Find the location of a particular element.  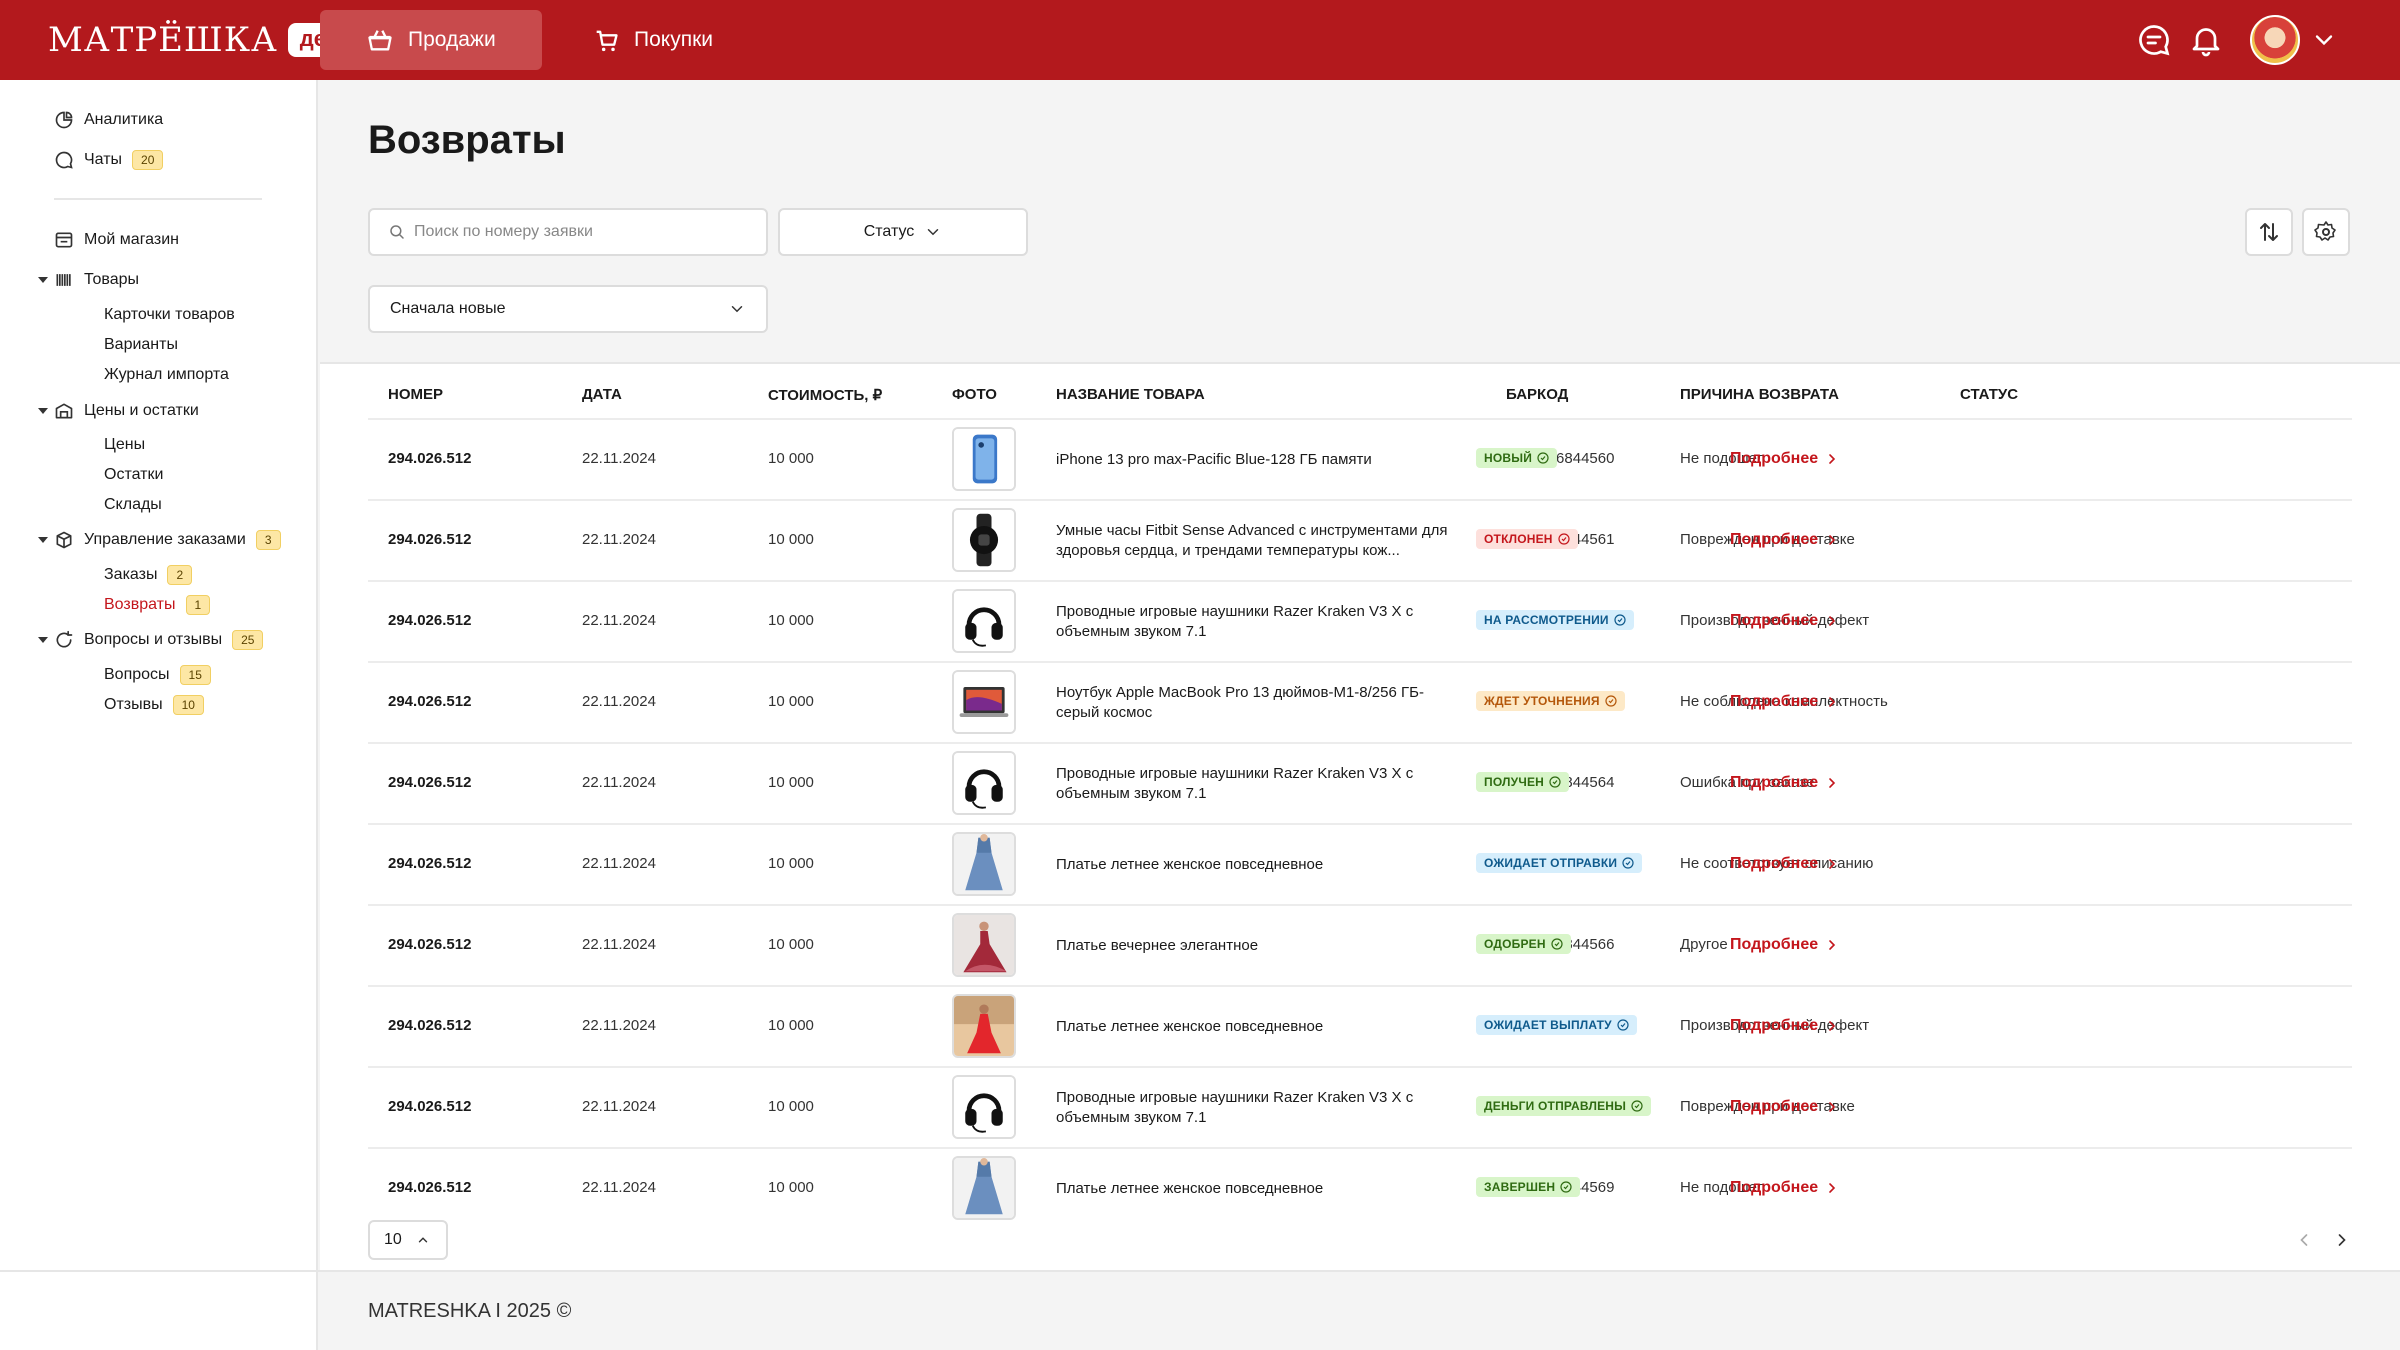

column-header: НАЗВАНИЕ ТОВАРА is located at coordinates (1130, 394).